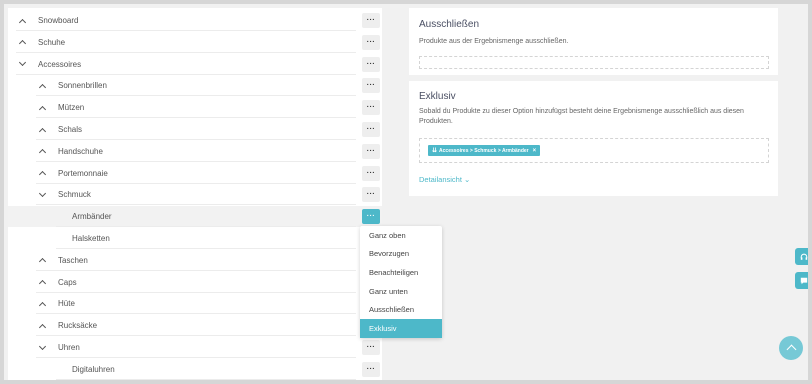 The height and width of the screenshot is (384, 812). Describe the element at coordinates (401, 272) in the screenshot. I see `context-menu-item: Benachteiligen` at that location.